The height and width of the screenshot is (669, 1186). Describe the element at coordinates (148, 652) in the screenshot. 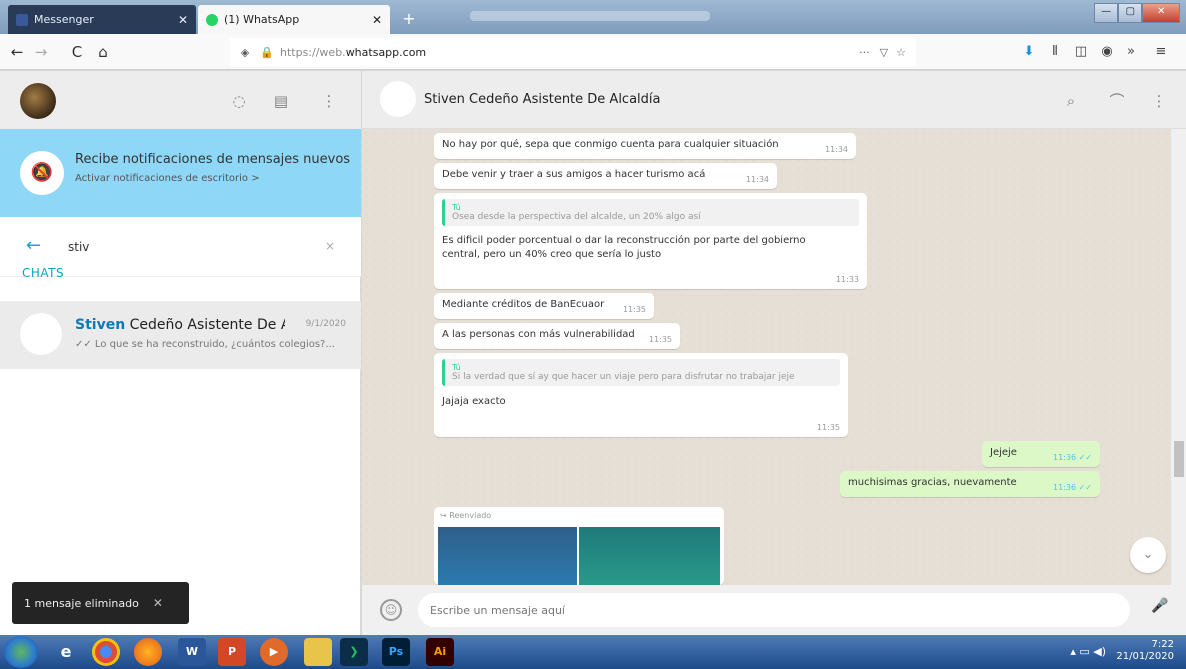

I see `firefox-icon` at that location.